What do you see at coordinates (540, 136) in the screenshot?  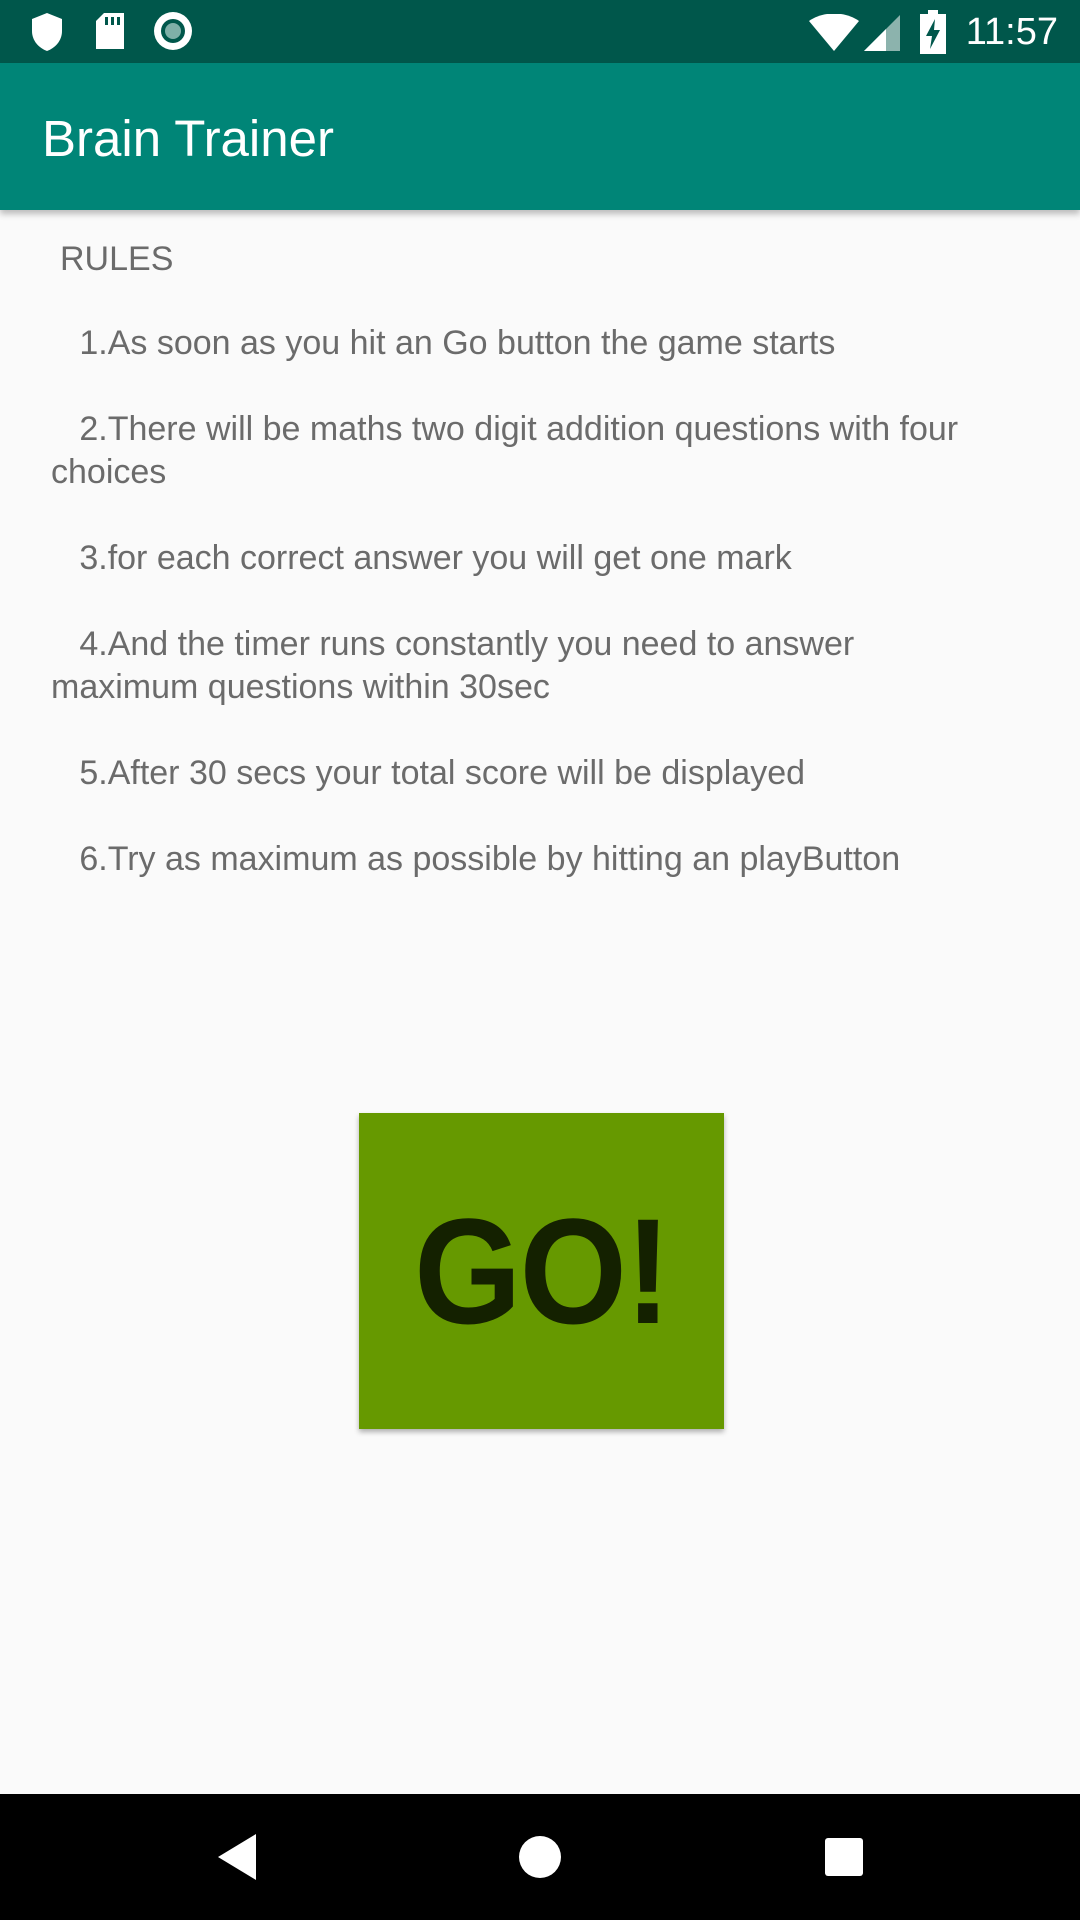 I see `app-bar: Brain Trainer` at bounding box center [540, 136].